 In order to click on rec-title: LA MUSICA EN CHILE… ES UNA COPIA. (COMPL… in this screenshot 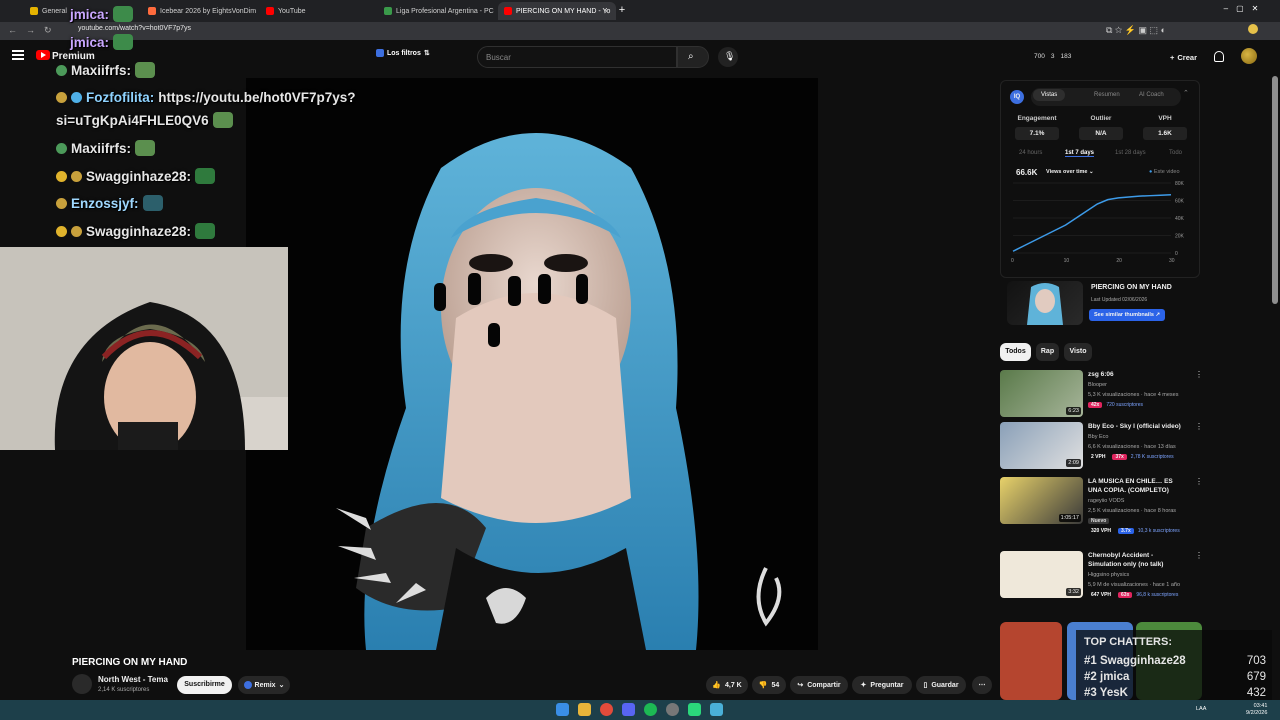, I will do `click(1138, 486)`.